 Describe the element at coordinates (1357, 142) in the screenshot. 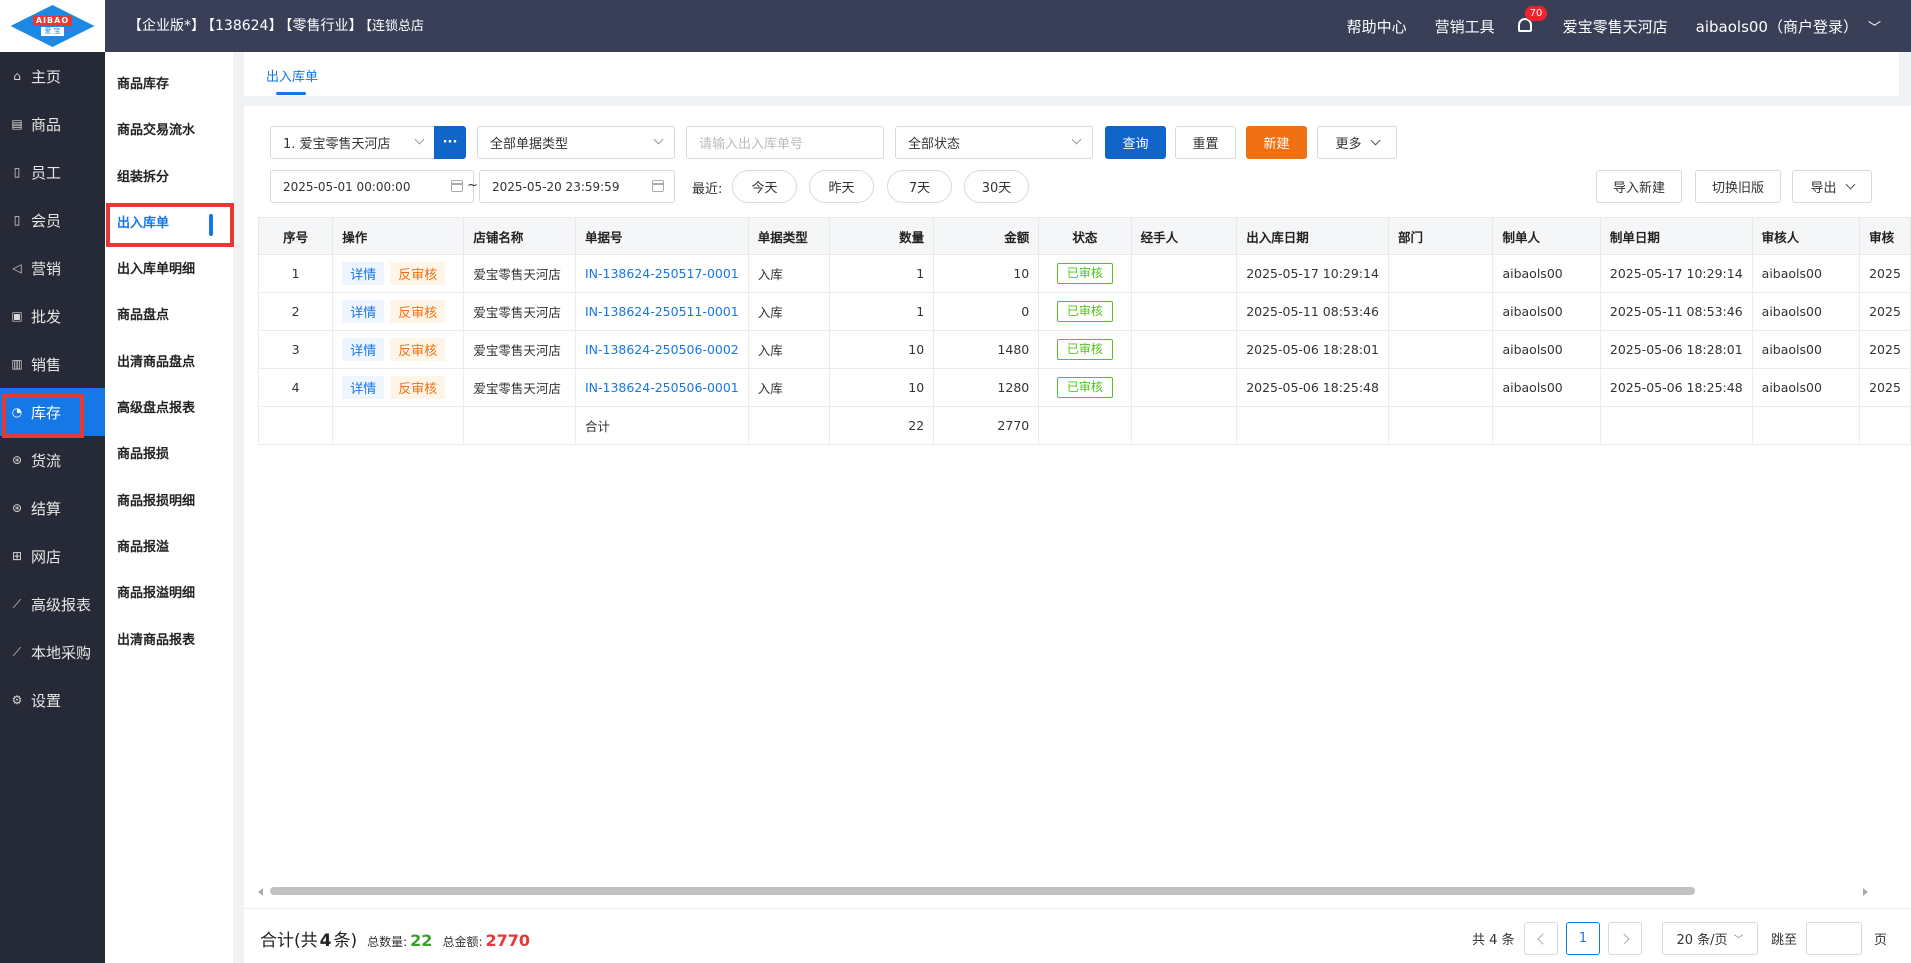

I see `more-button: 更多` at that location.